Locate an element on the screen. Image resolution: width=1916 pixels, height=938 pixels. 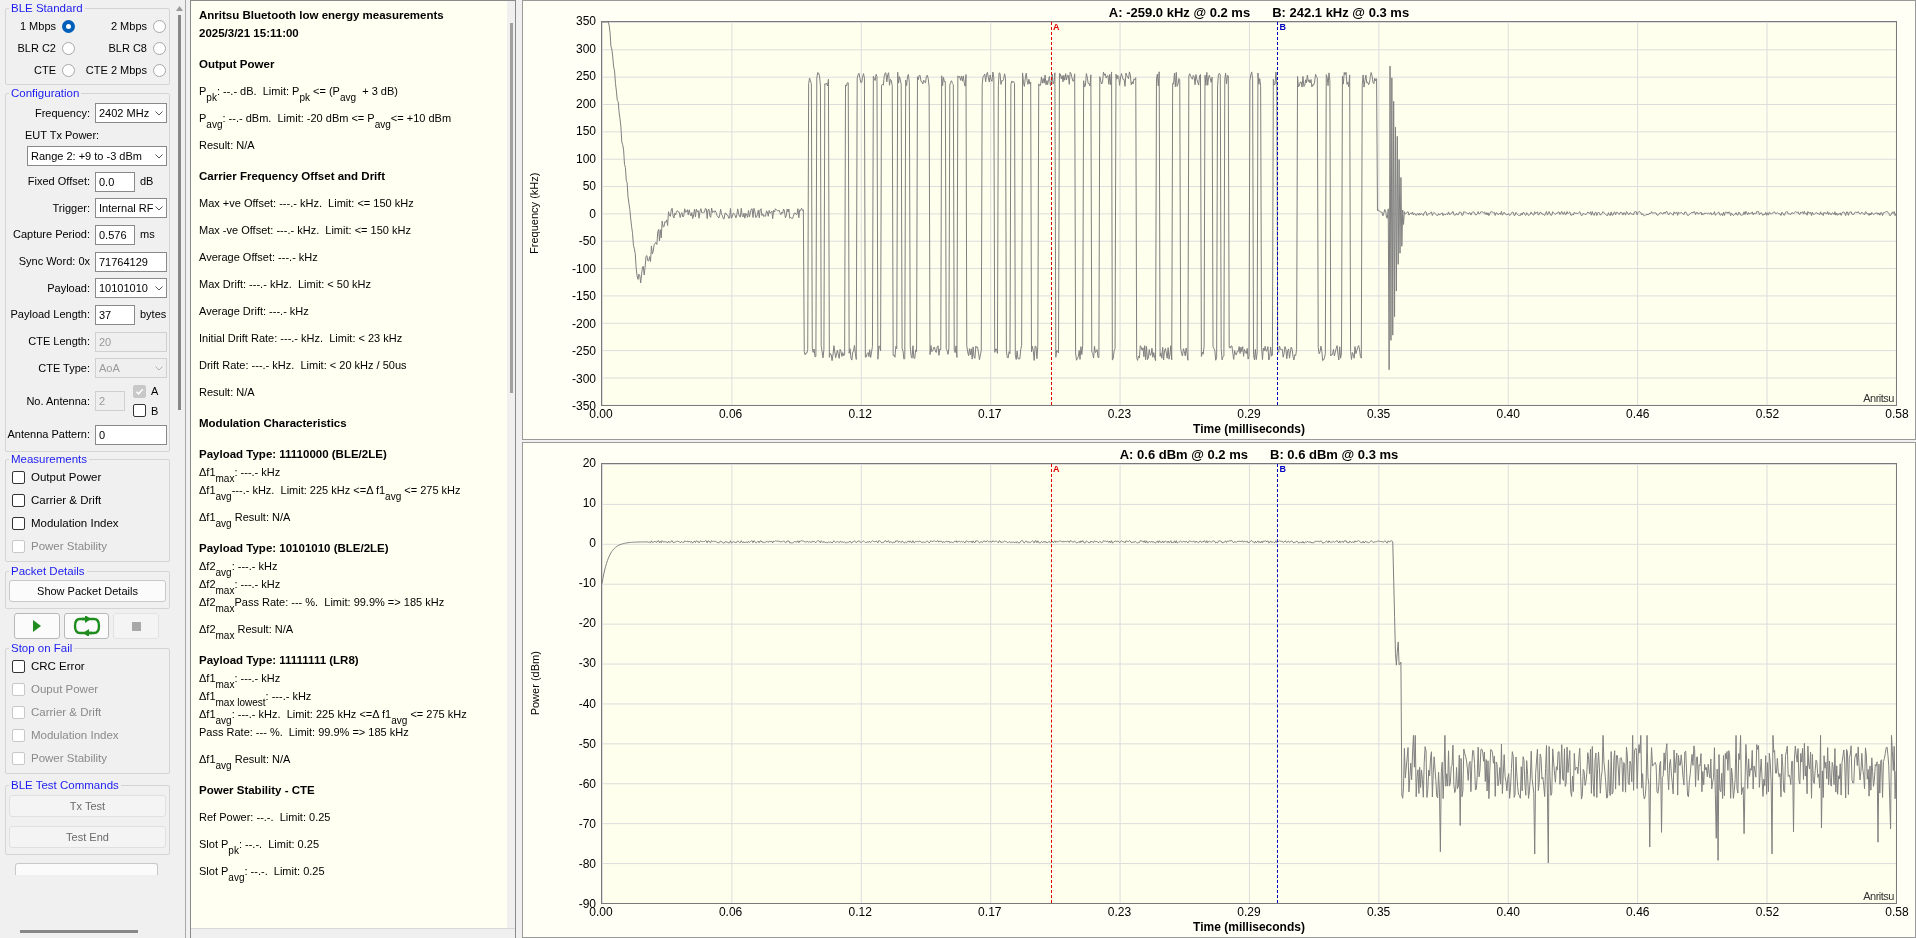
axis-title: Time (milliseconds) is located at coordinates (1249, 928).